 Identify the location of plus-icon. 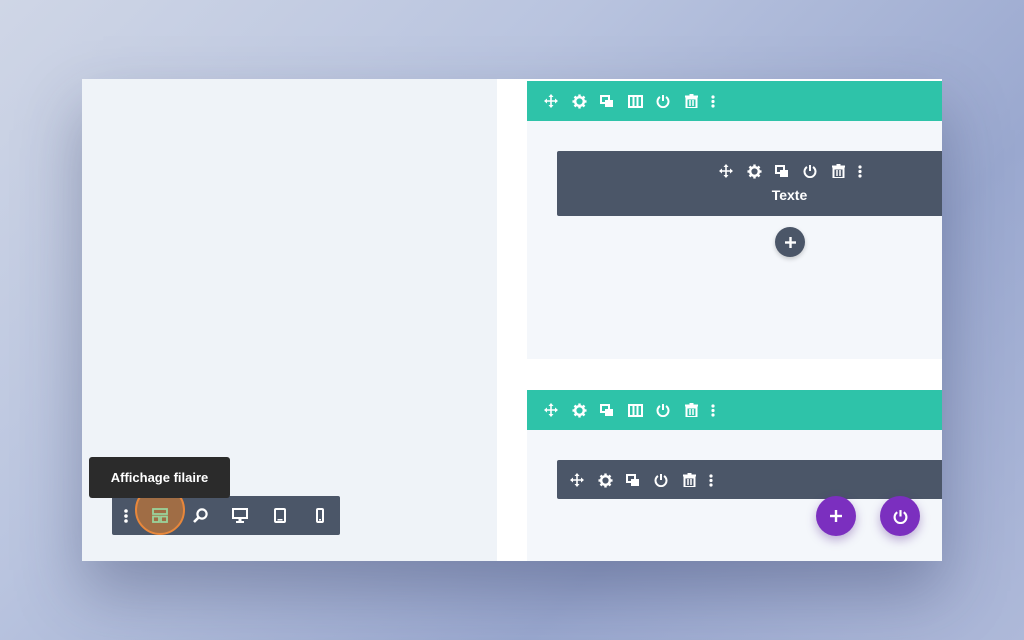
(790, 242).